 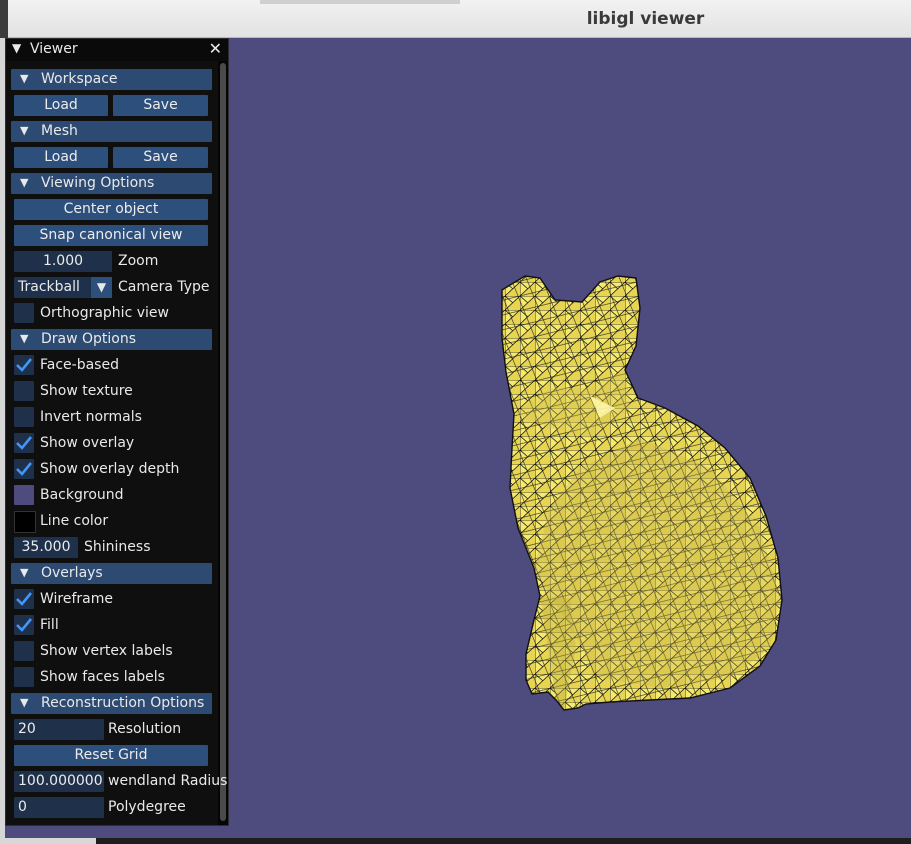 What do you see at coordinates (455, 841) in the screenshot?
I see `desktop-bottom-edge` at bounding box center [455, 841].